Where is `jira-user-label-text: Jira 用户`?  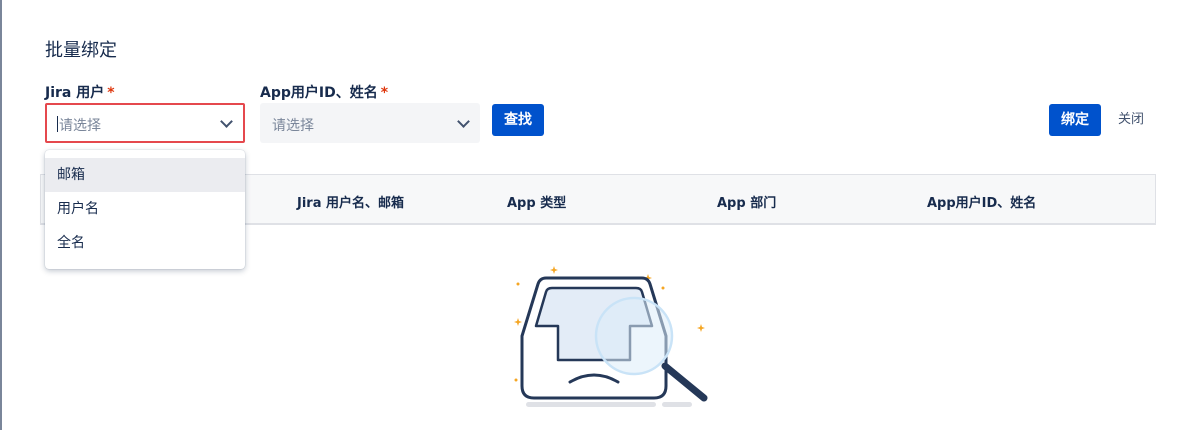 jira-user-label-text: Jira 用户 is located at coordinates (75, 93).